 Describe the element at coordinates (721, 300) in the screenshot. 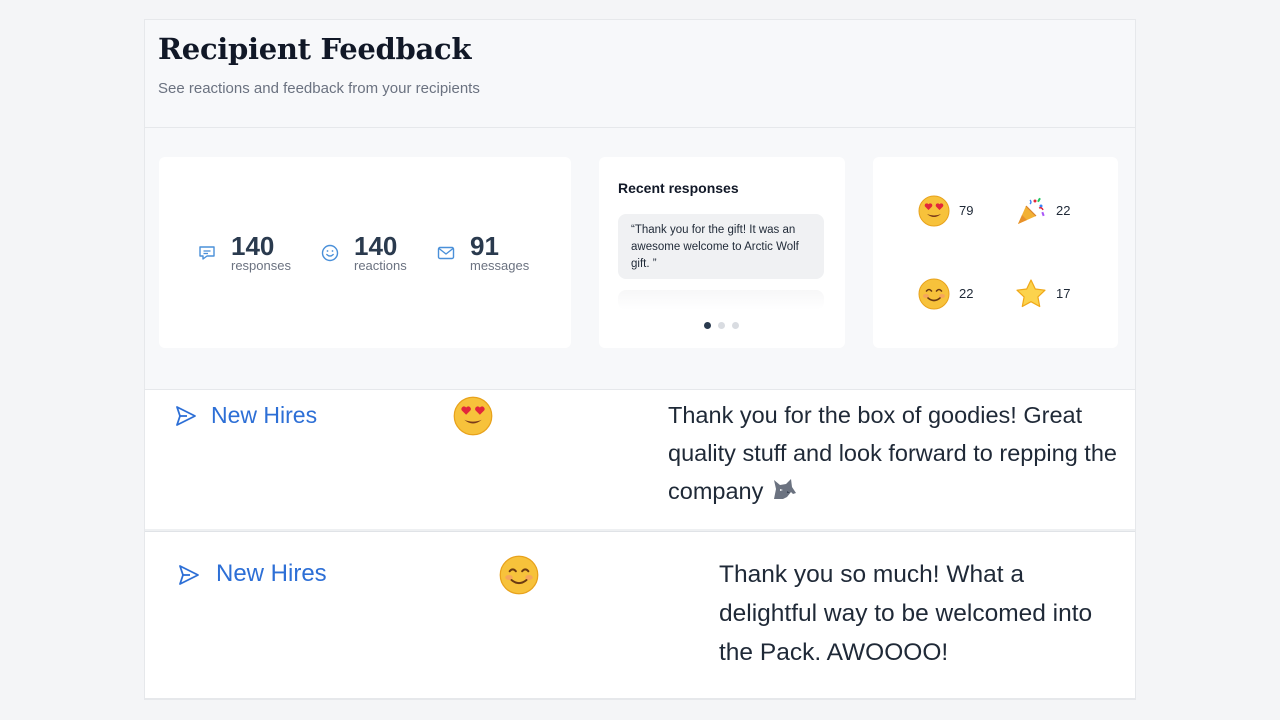

I see `next-response-preview` at that location.